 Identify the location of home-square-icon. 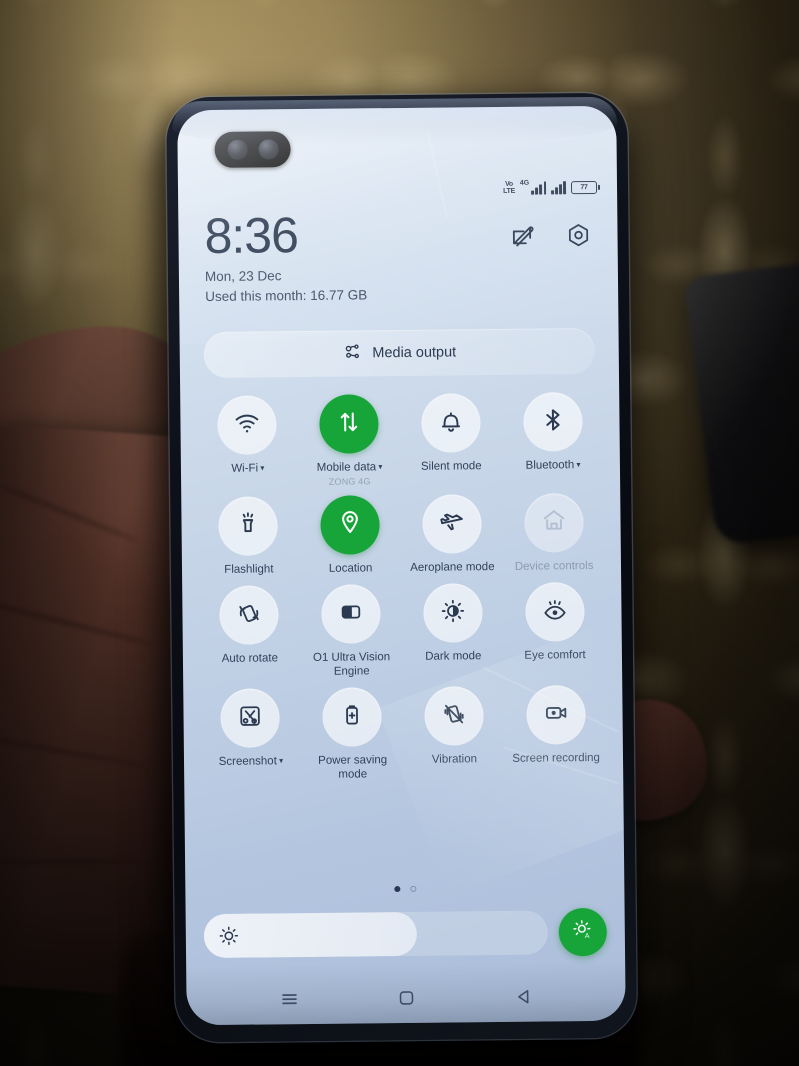
(406, 998).